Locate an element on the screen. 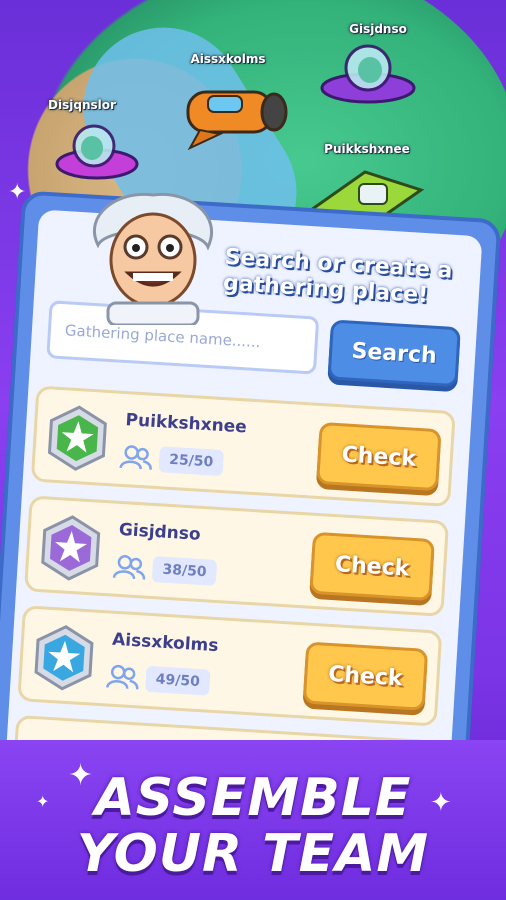 The image size is (506, 900). map-ship-disjqnslor: Disjqnslor is located at coordinates (95, 143).